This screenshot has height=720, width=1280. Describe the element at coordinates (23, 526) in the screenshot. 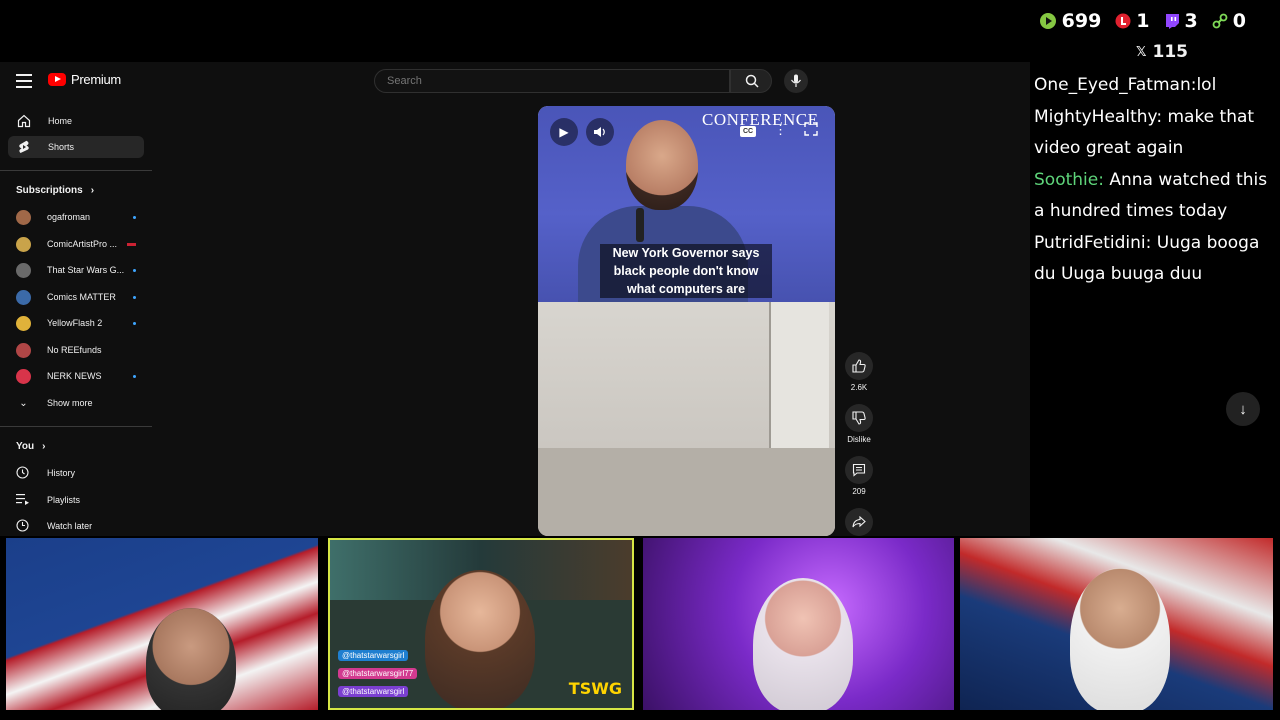

I see `watch-later-icon` at that location.